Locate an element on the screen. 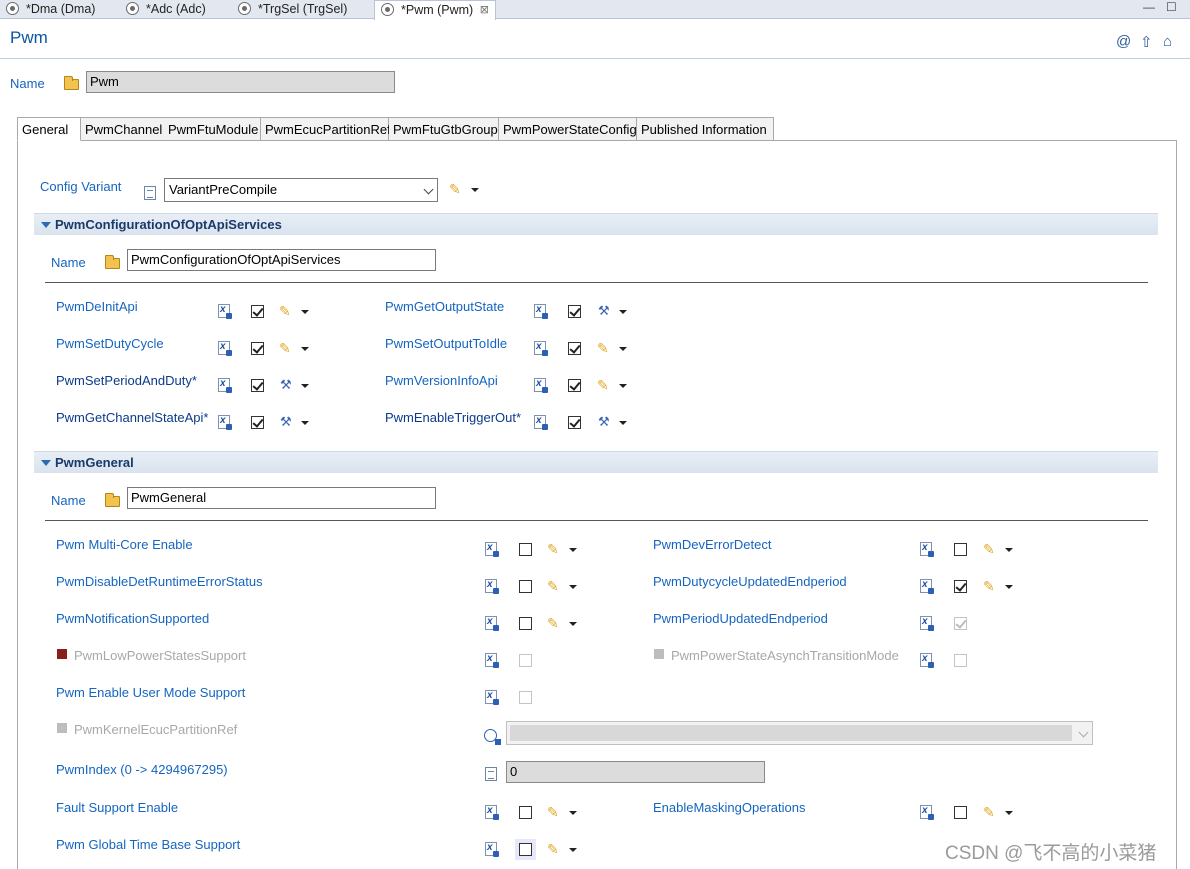  editor-tab-label: *Dma (Dma) is located at coordinates (61, 9).